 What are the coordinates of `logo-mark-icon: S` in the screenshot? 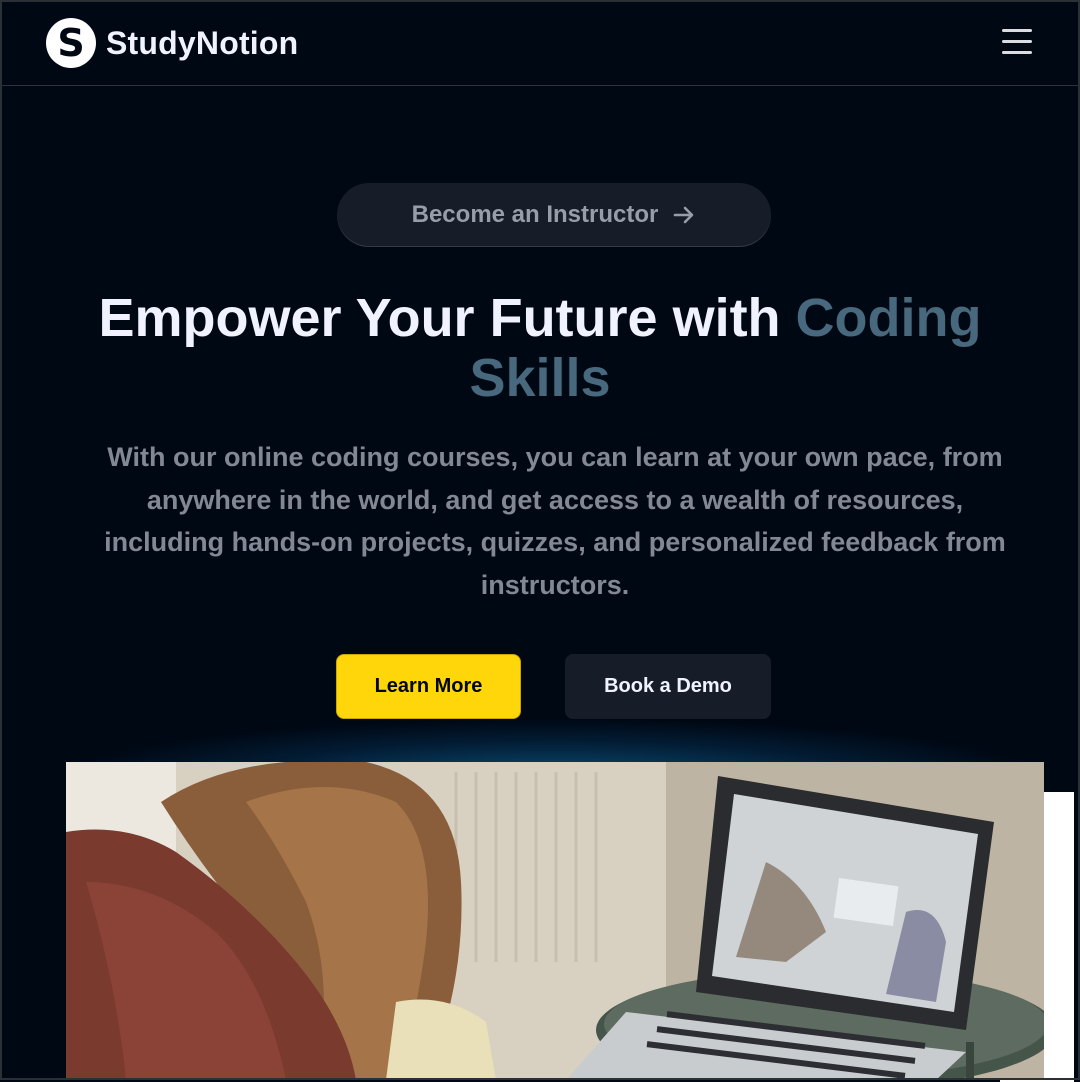 It's located at (71, 43).